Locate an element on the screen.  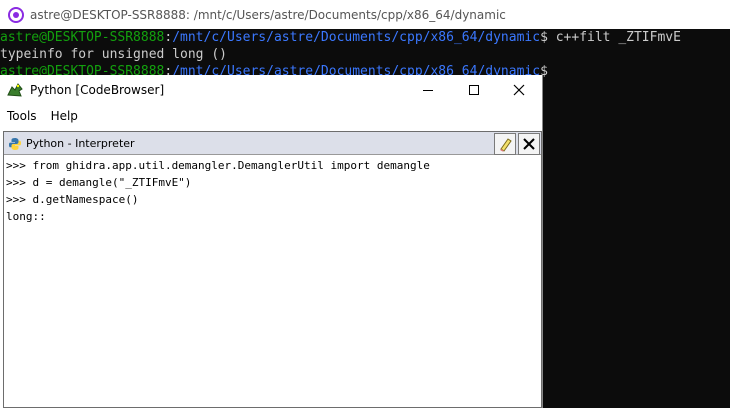
ghidra-titlebar: Python [CodeBrowser] is located at coordinates (271, 89).